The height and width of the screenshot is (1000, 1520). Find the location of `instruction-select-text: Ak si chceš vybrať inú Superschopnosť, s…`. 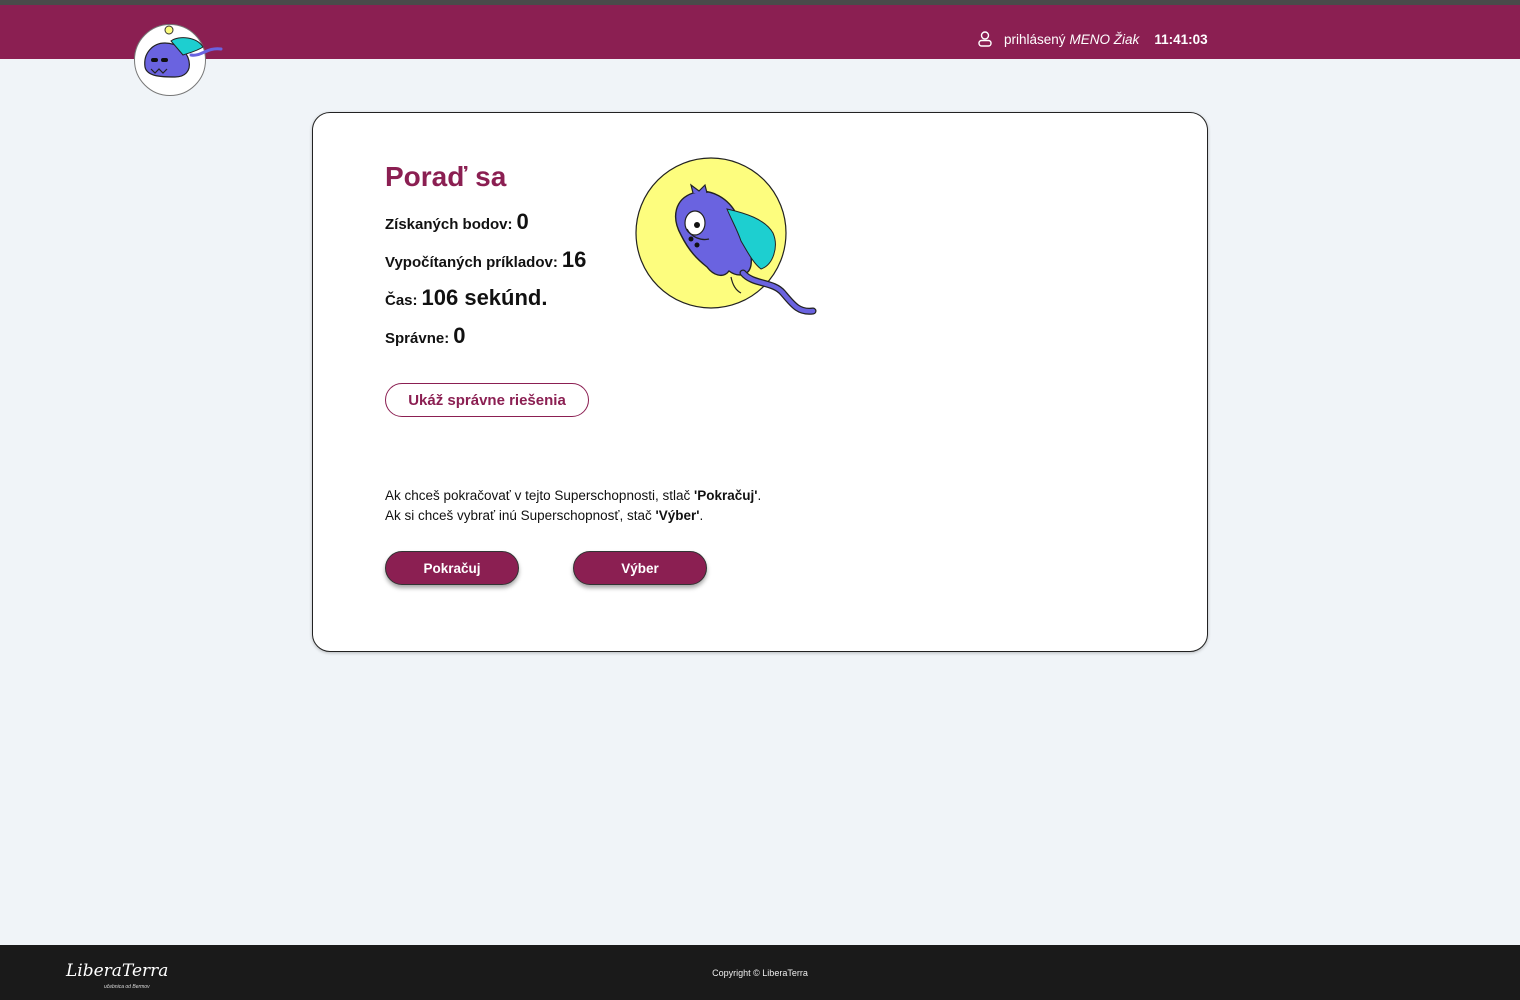

instruction-select-text: Ak si chceš vybrať inú Superschopnosť, s… is located at coordinates (518, 515).